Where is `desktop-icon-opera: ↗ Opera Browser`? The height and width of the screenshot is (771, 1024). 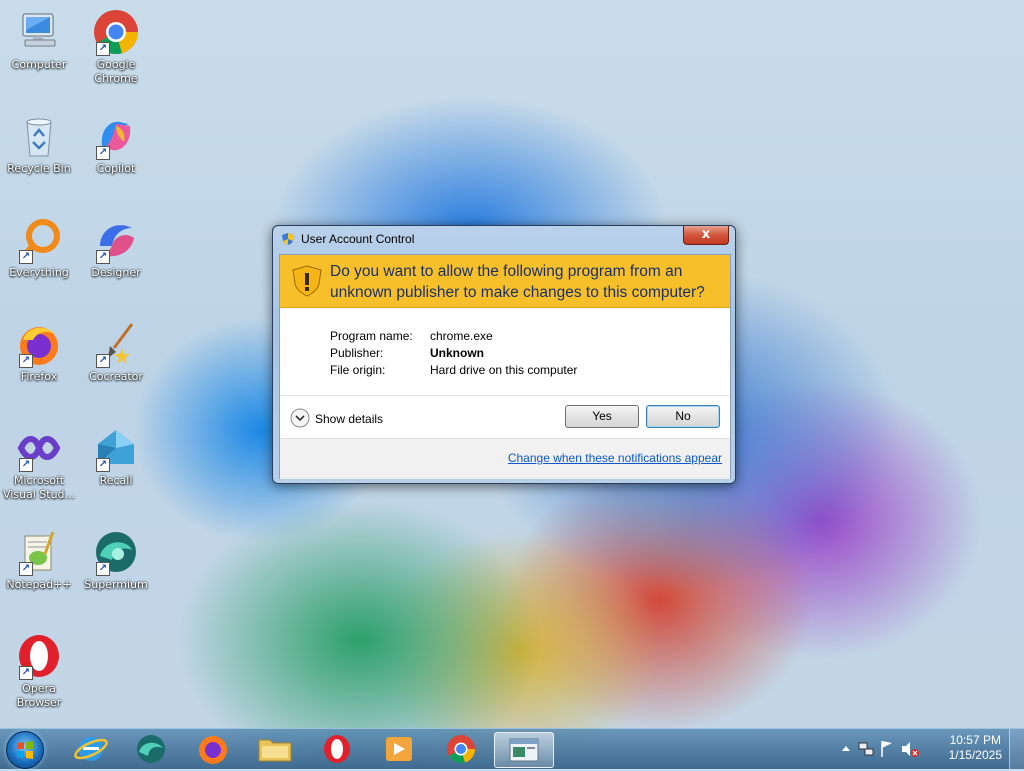
desktop-icon-opera: ↗ Opera Browser is located at coordinates (39, 671).